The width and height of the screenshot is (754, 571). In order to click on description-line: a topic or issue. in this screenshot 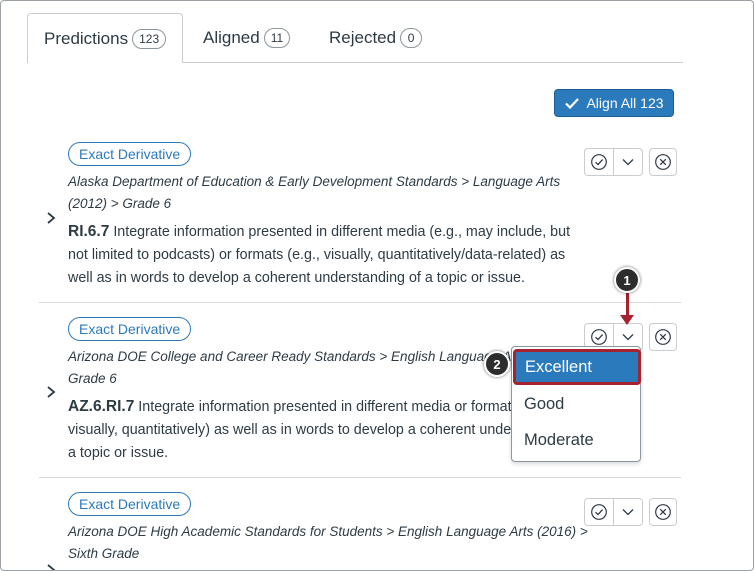, I will do `click(118, 453)`.